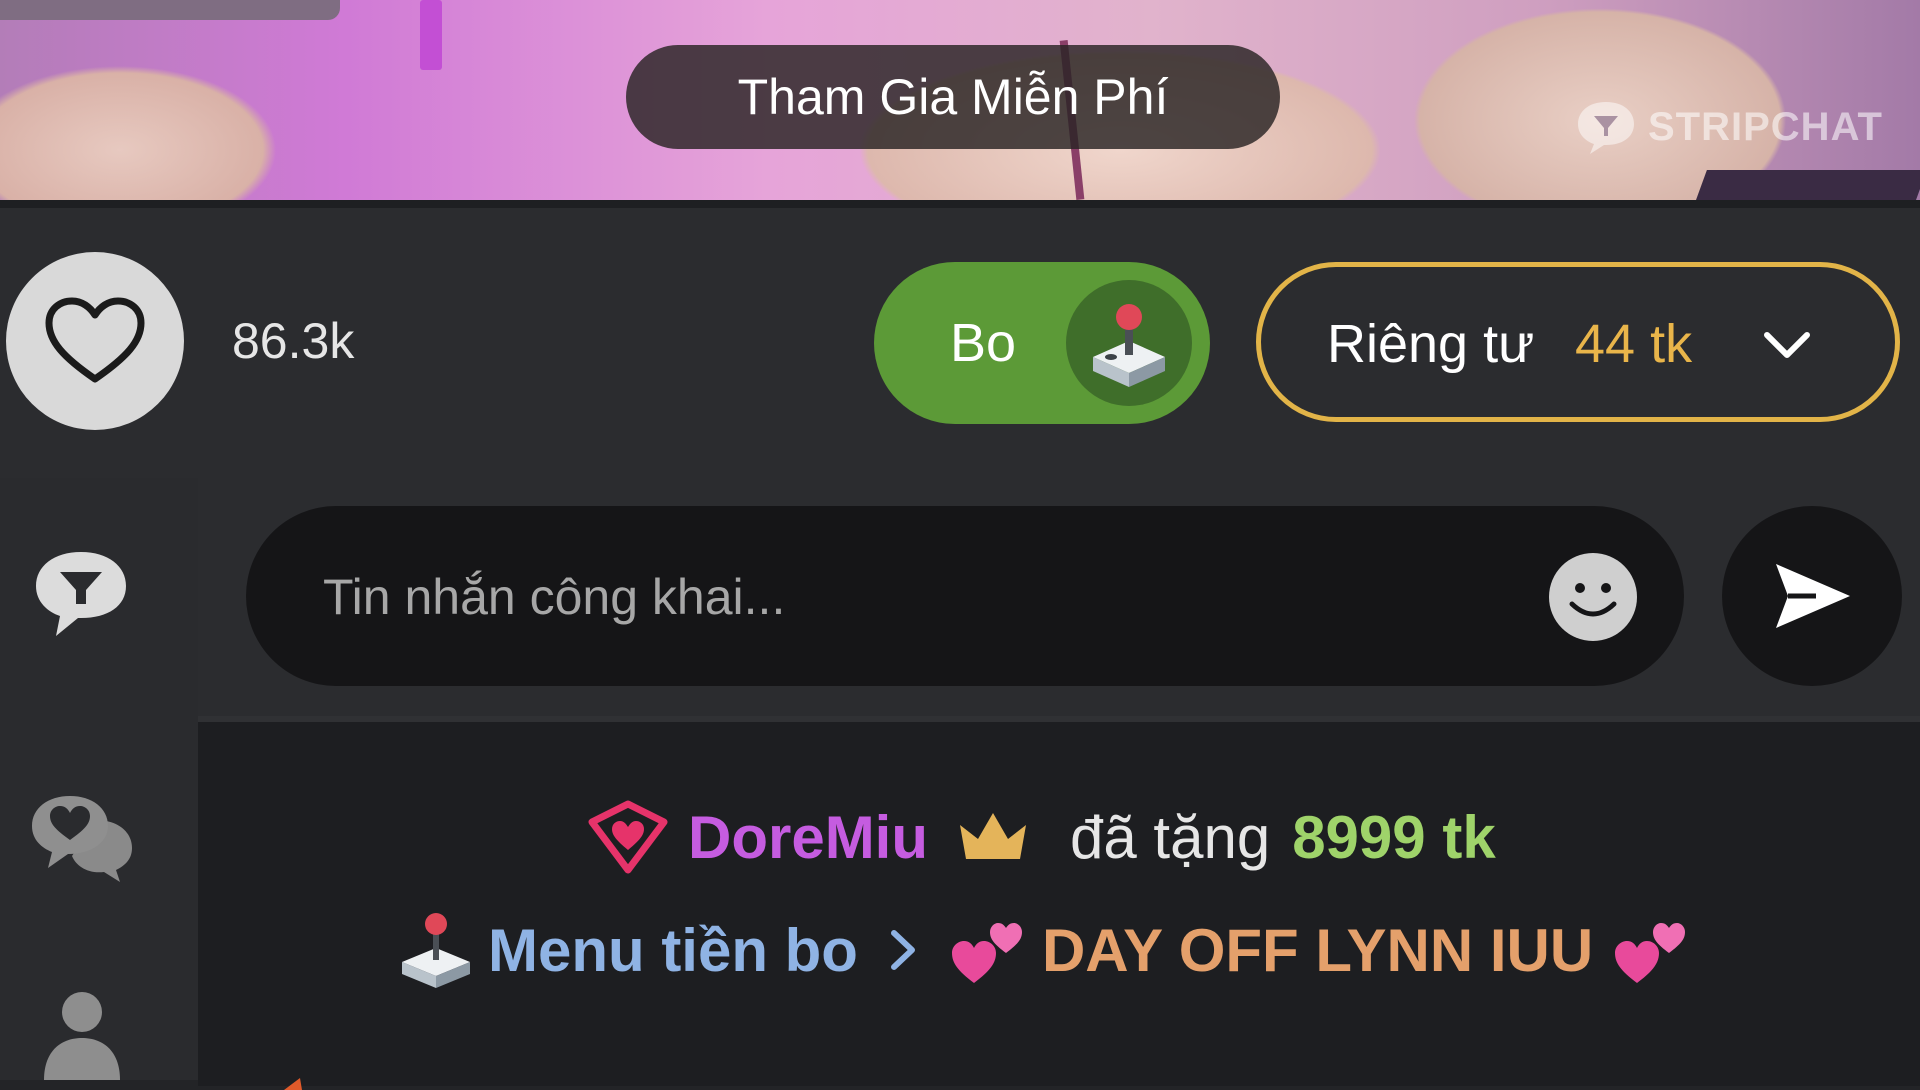 The height and width of the screenshot is (1090, 1920). What do you see at coordinates (1394, 837) in the screenshot?
I see `gift-amount: 8999 tk` at bounding box center [1394, 837].